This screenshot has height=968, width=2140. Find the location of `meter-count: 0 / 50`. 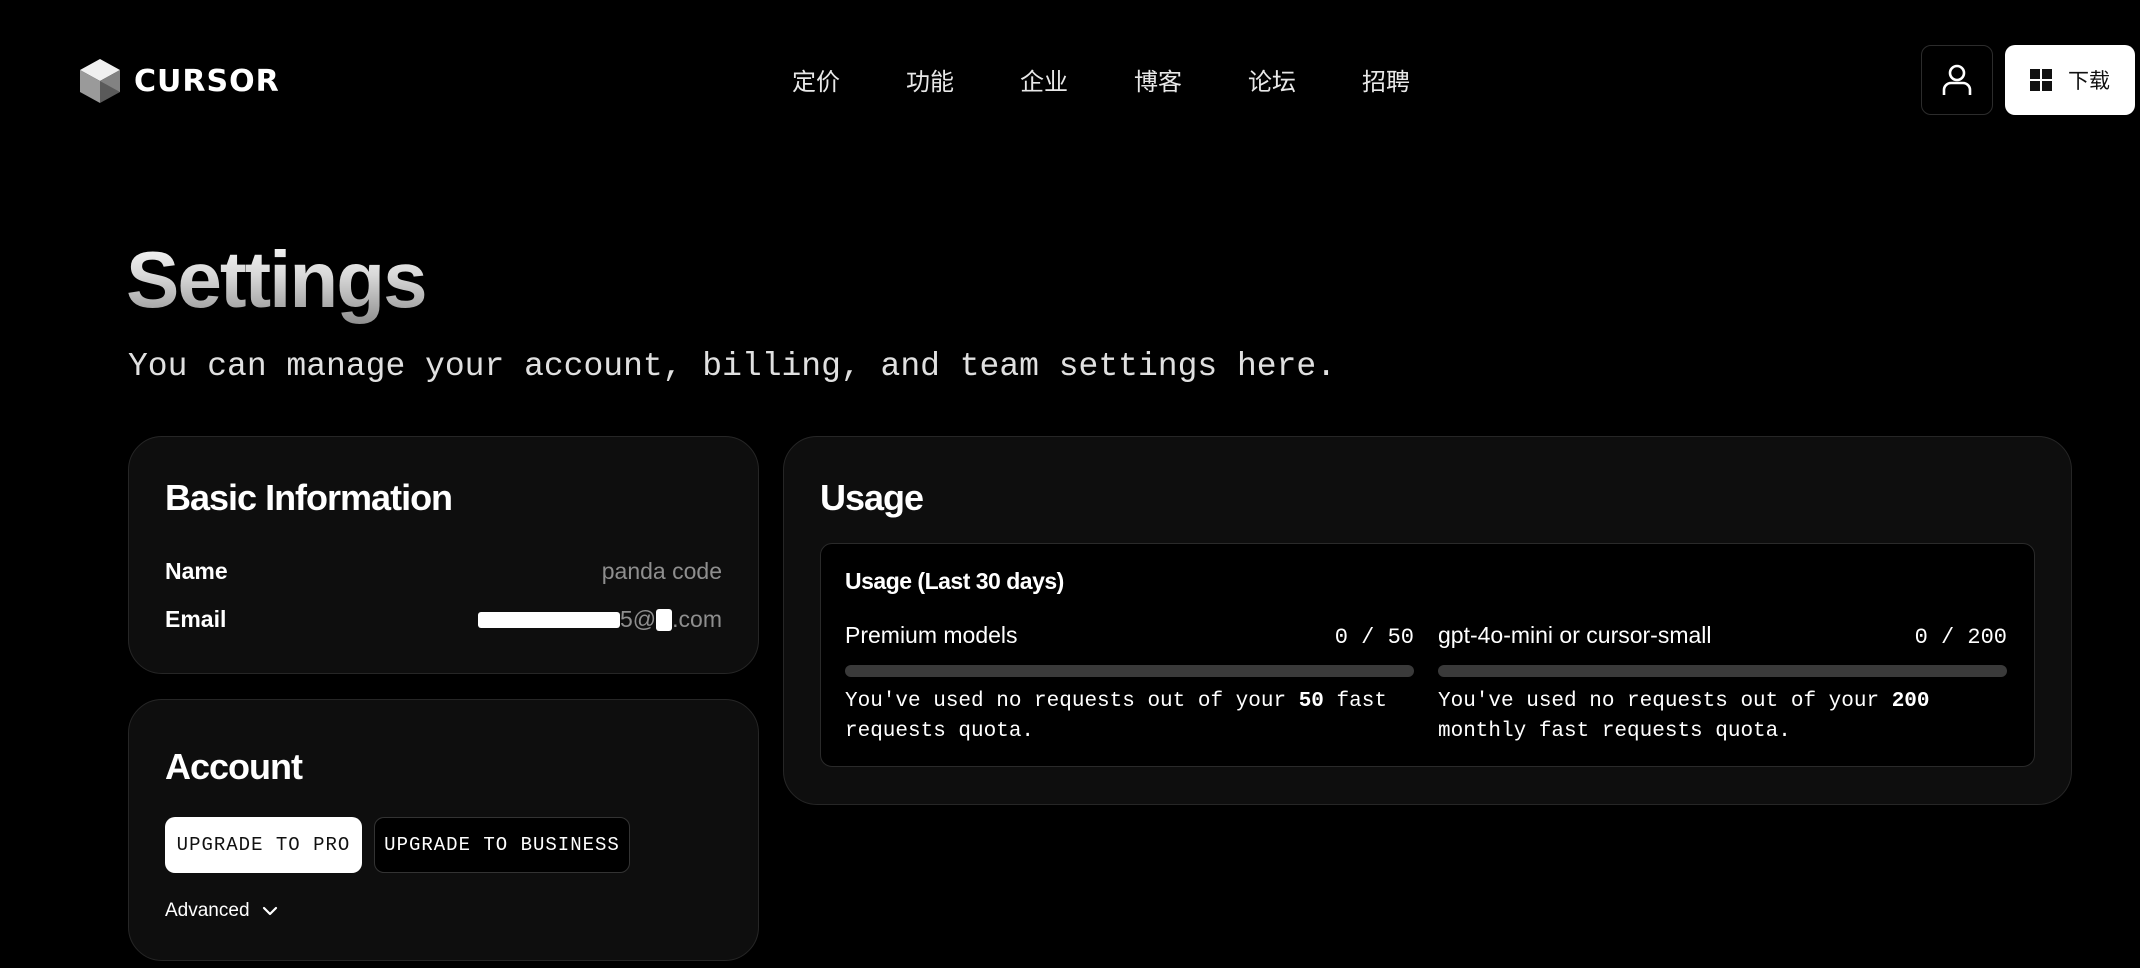

meter-count: 0 / 50 is located at coordinates (1374, 637).